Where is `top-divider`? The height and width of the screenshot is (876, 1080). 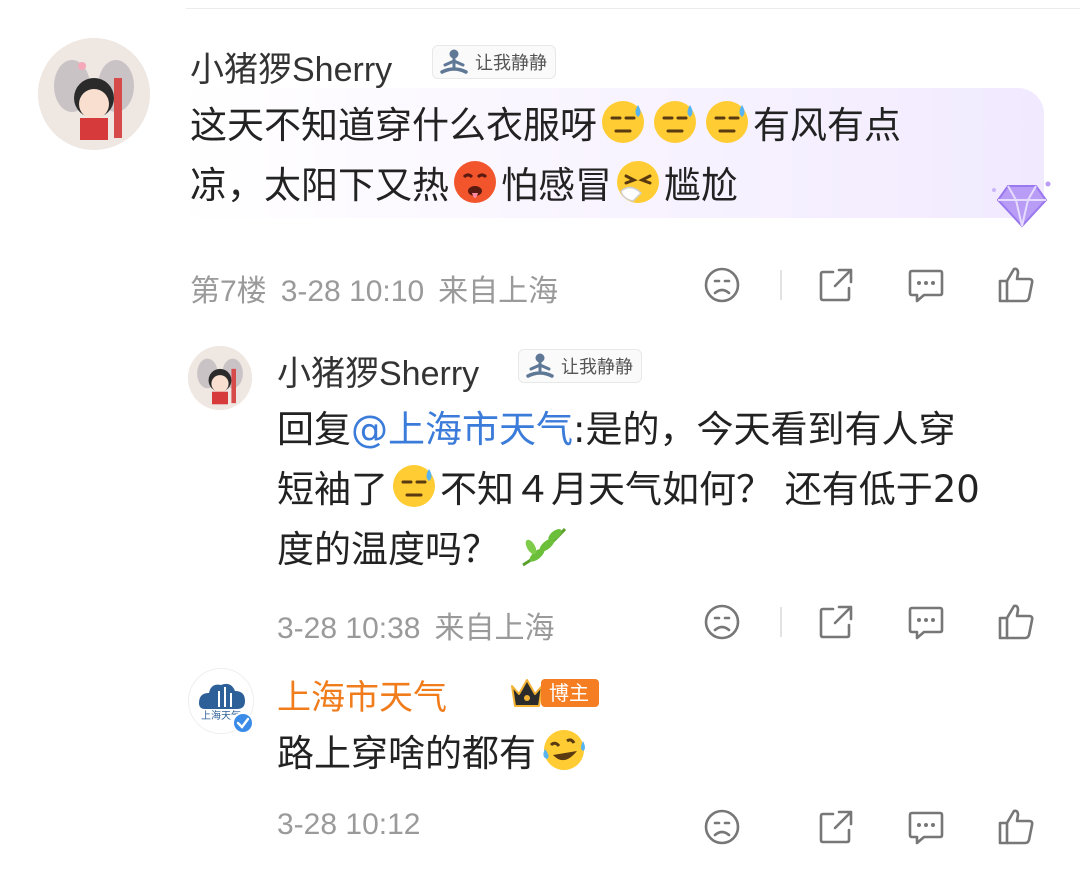
top-divider is located at coordinates (633, 8).